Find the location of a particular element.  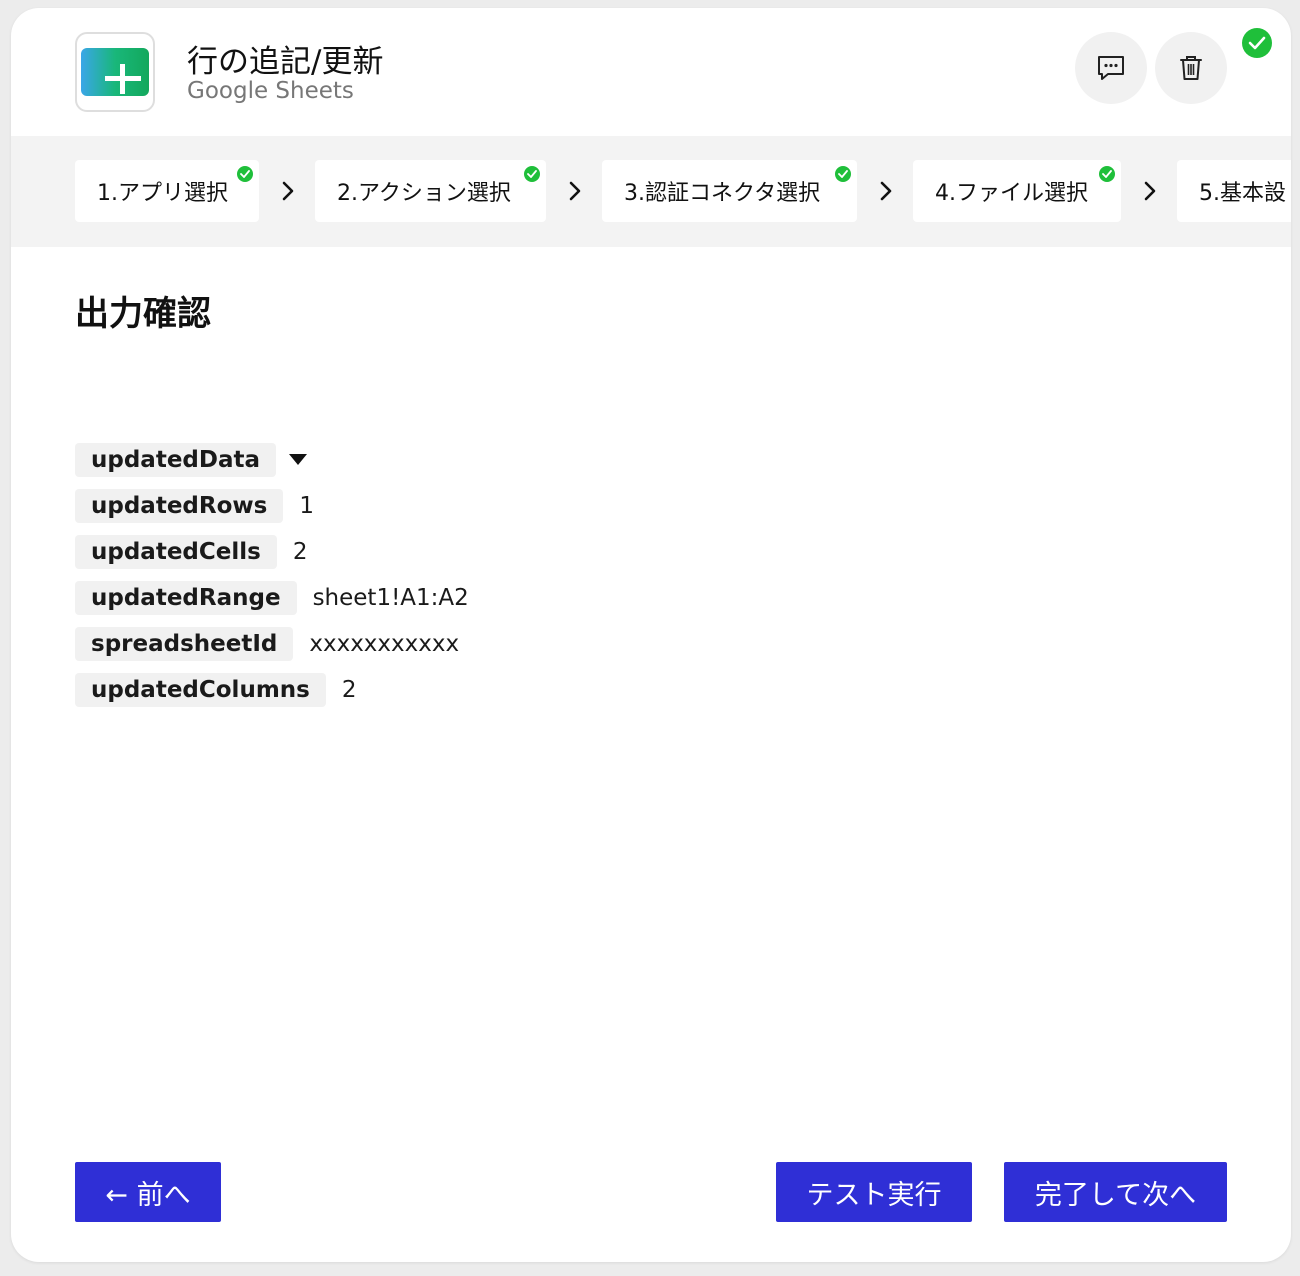

step-tab-basic-settings: 5.基本設 is located at coordinates (1234, 191).